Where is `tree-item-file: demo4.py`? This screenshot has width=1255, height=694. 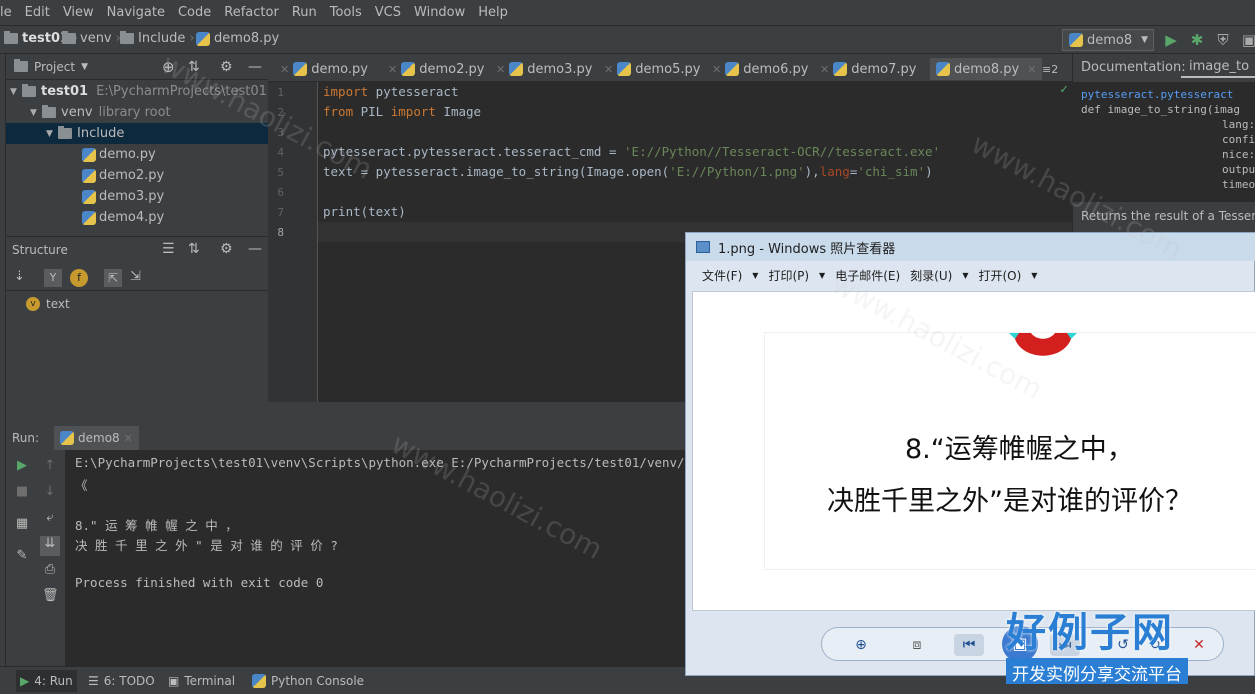
tree-item-file: demo4.py is located at coordinates (137, 217).